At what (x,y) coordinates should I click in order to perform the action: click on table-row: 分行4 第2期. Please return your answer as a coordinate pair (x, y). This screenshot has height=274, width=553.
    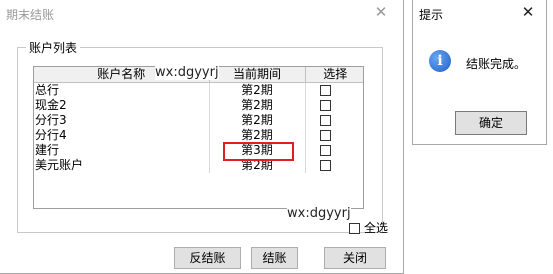
    Looking at the image, I should click on (198, 135).